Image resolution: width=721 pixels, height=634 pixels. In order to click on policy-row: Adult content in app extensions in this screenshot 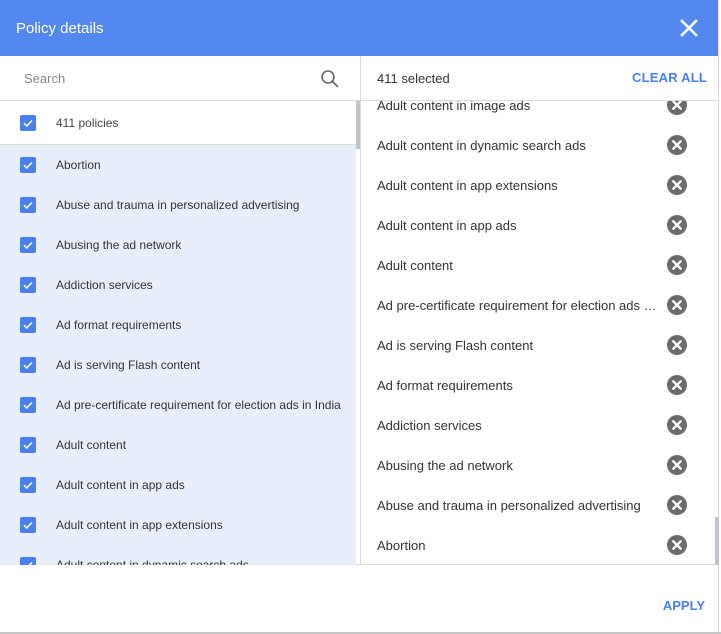, I will do `click(178, 525)`.